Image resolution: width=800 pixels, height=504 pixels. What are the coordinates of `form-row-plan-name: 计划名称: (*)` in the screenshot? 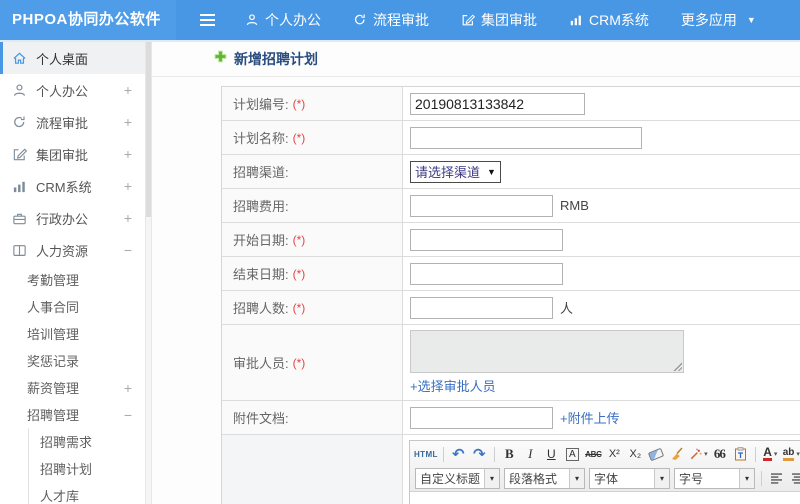 It's located at (511, 138).